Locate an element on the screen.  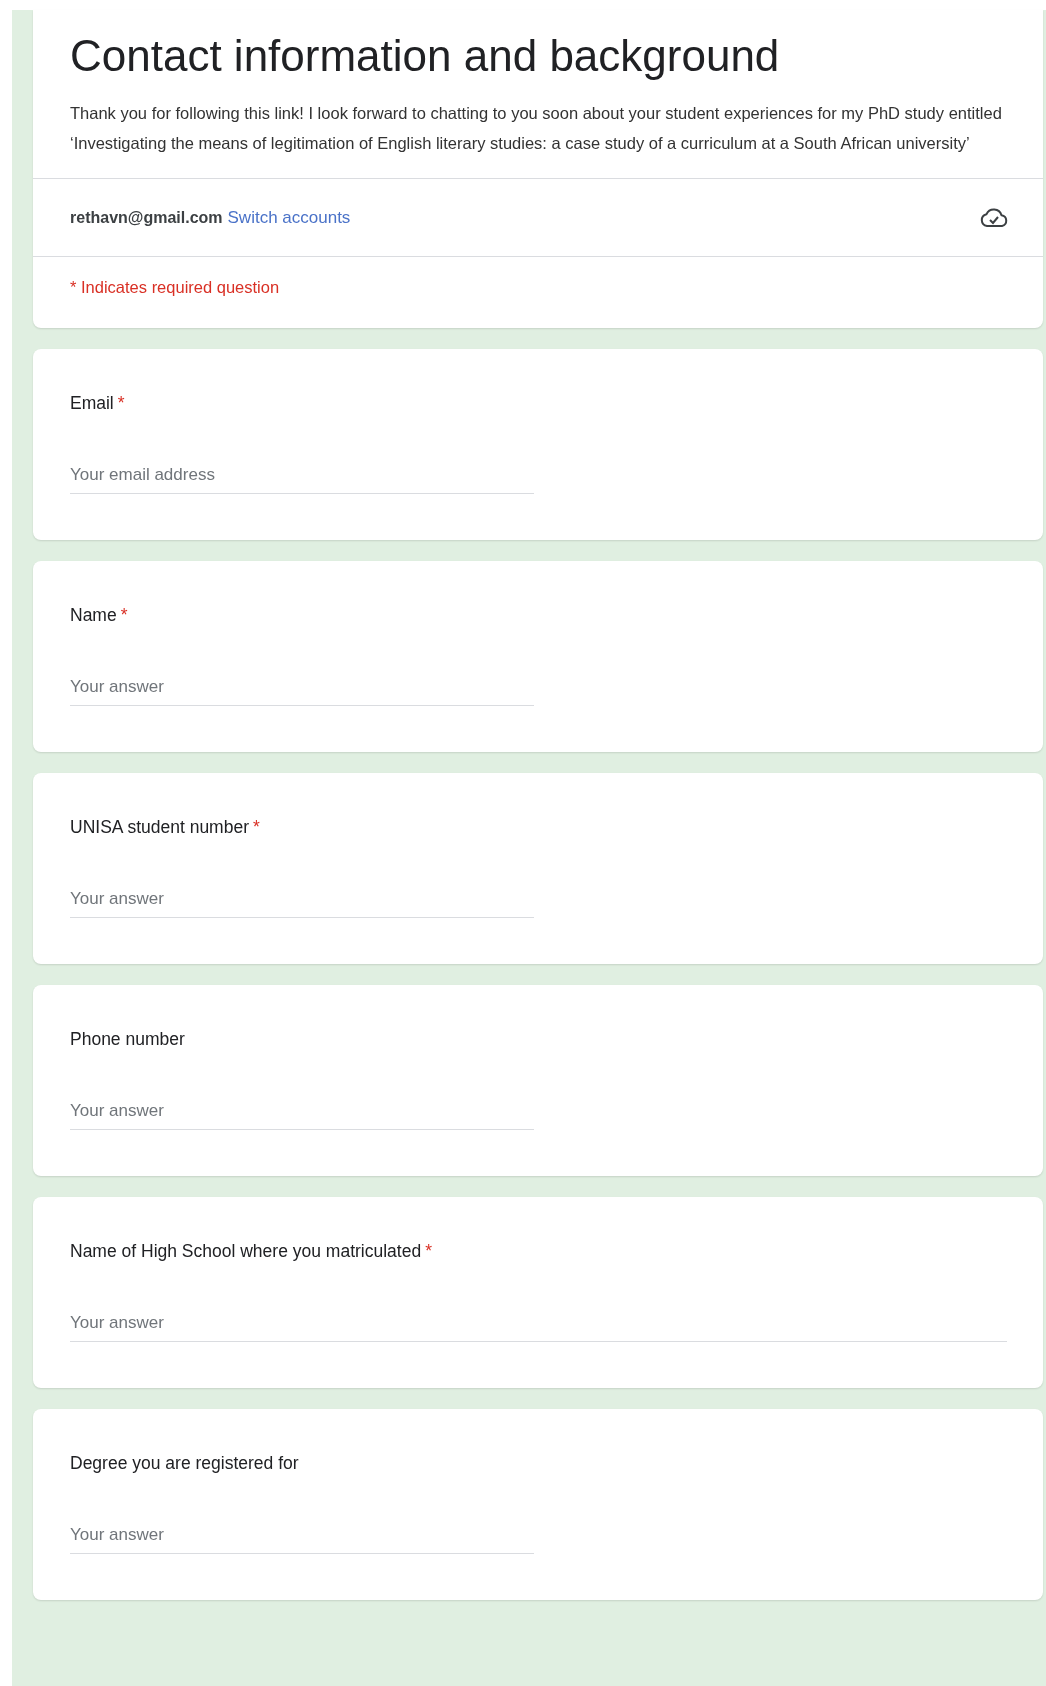
question-label: Phone number is located at coordinates (128, 1039).